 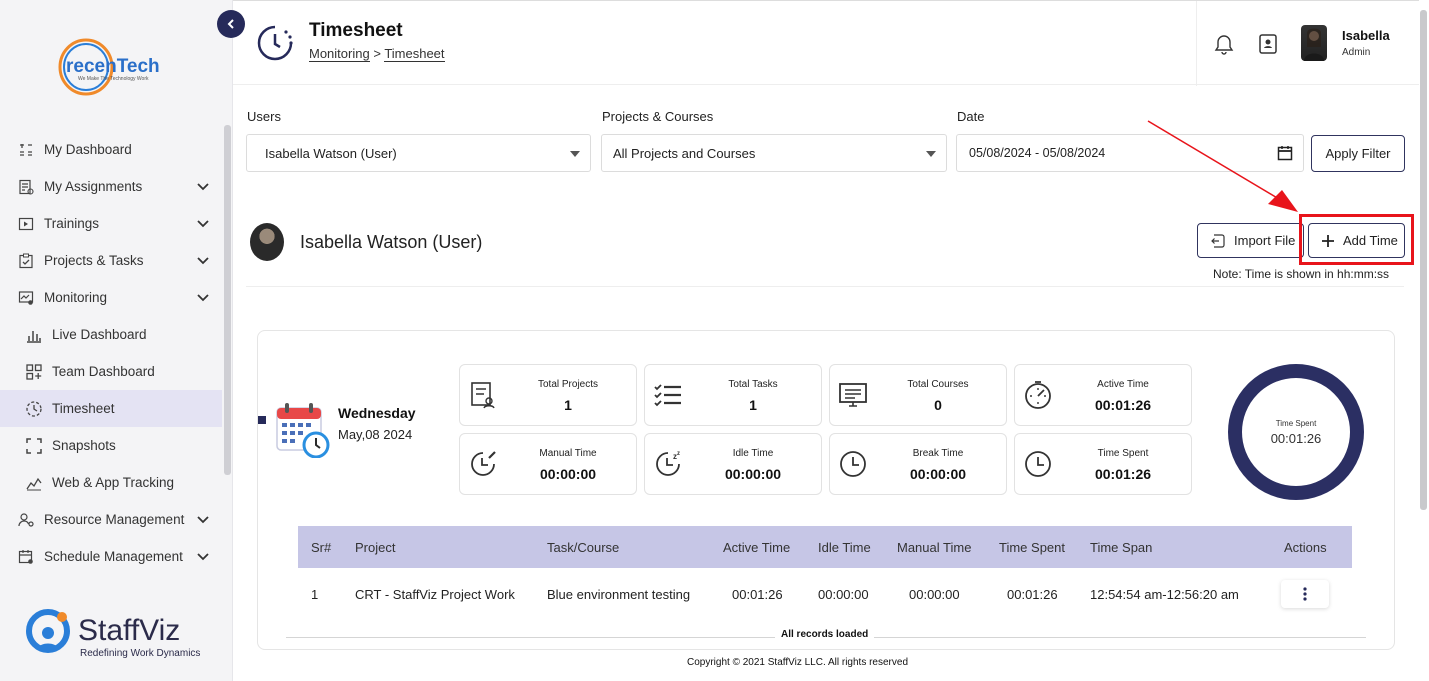 I want to click on stat-break-time: Break Time 00:00:00, so click(x=918, y=464).